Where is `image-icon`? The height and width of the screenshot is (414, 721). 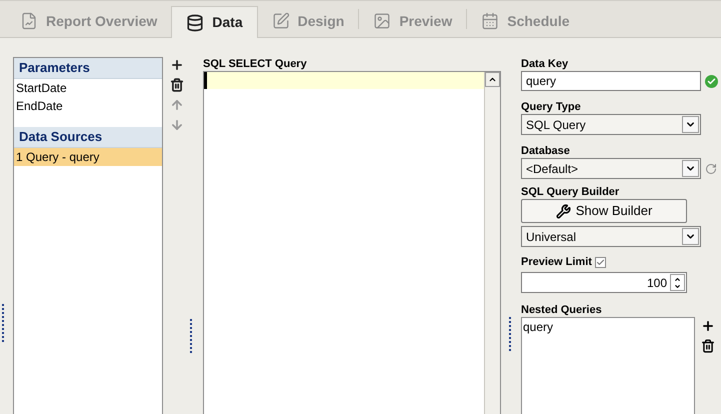
image-icon is located at coordinates (382, 21).